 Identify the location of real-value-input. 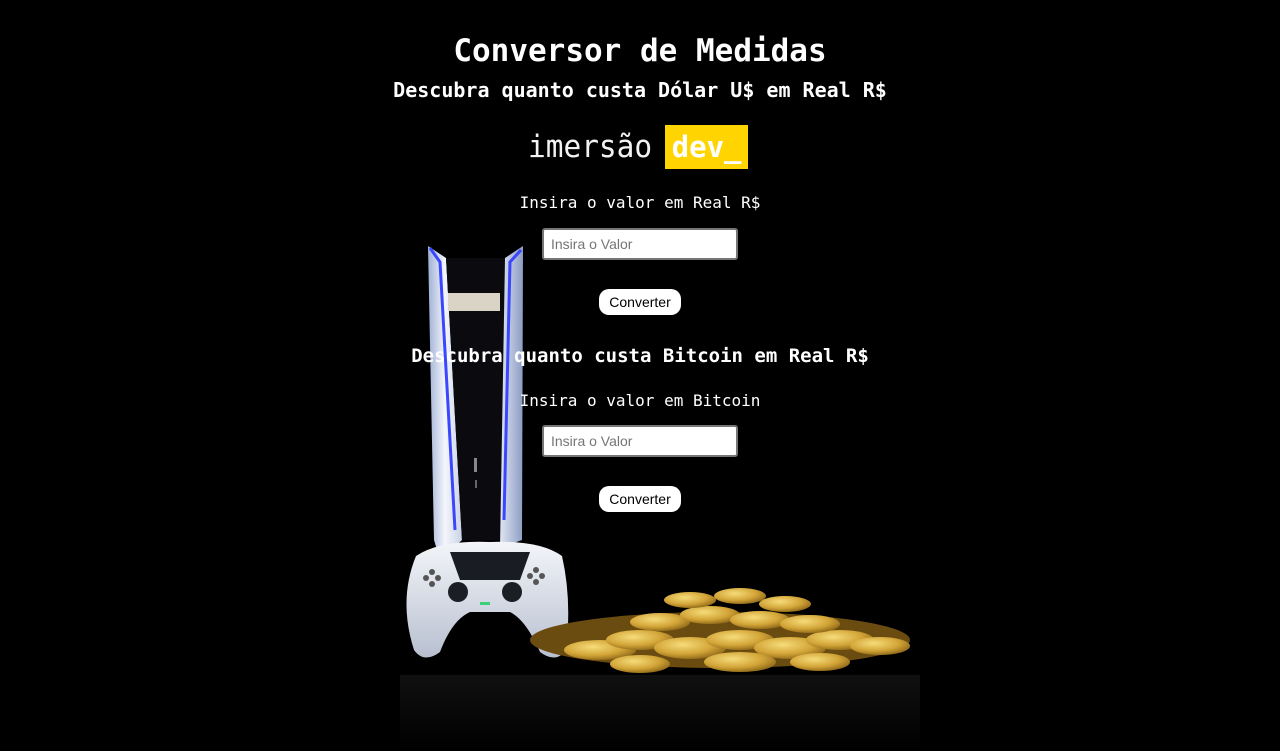
(640, 244).